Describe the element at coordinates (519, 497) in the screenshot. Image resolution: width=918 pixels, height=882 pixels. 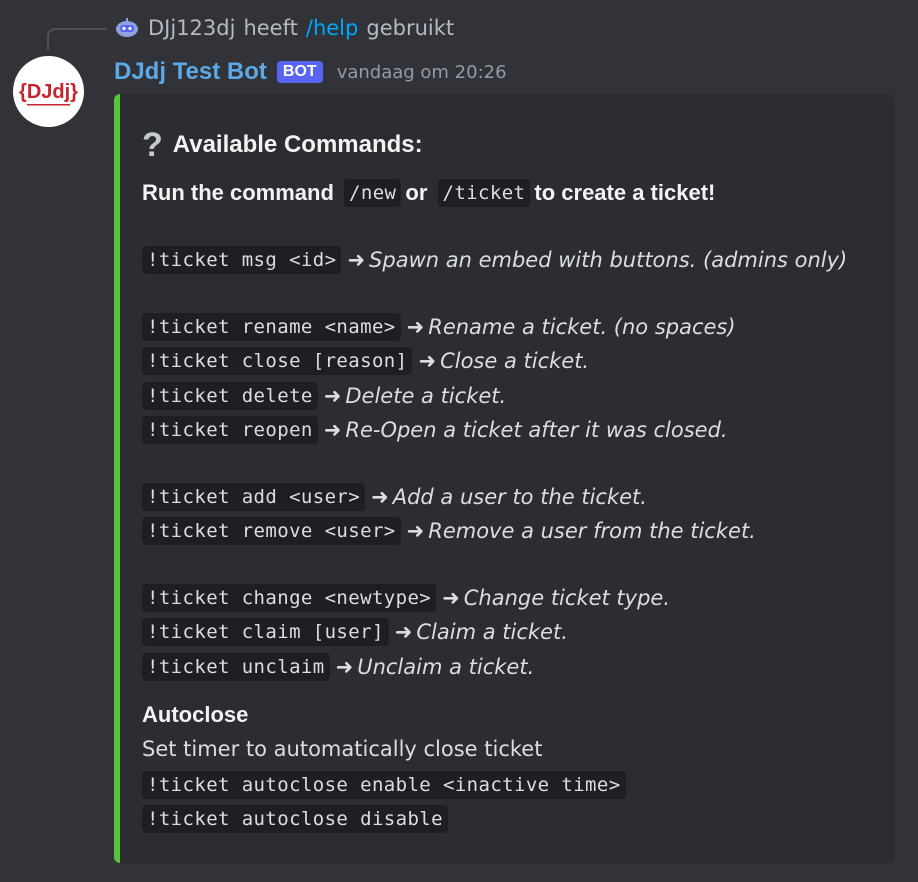
I see `command-description: Add a user to the ticket.` at that location.